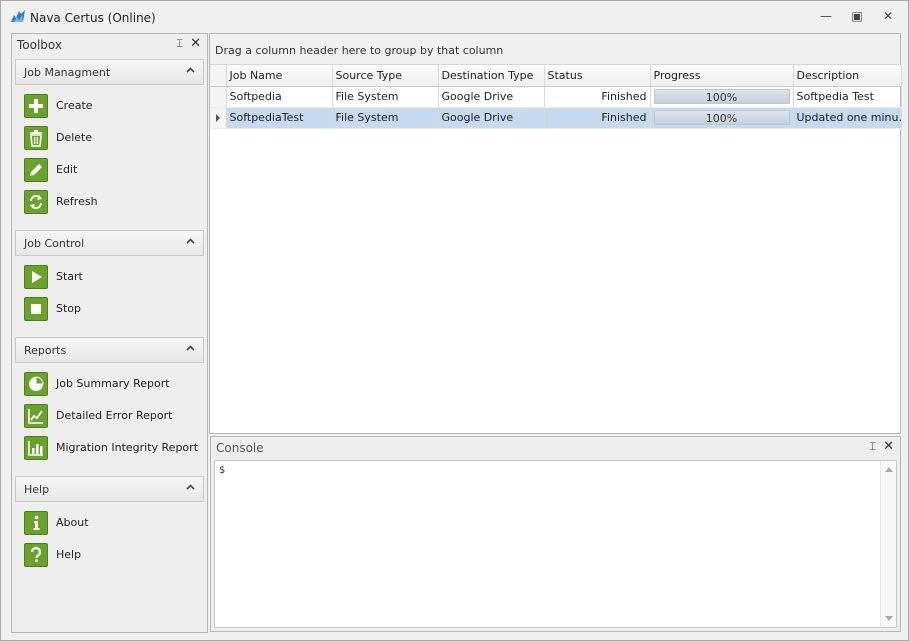  What do you see at coordinates (222, 470) in the screenshot?
I see `console-prompt: $` at bounding box center [222, 470].